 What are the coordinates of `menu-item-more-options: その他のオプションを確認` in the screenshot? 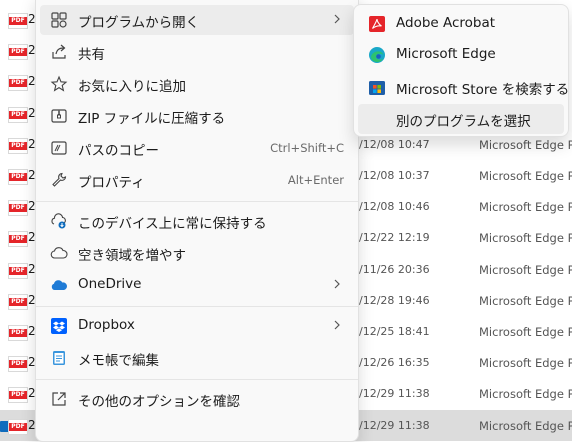 It's located at (197, 399).